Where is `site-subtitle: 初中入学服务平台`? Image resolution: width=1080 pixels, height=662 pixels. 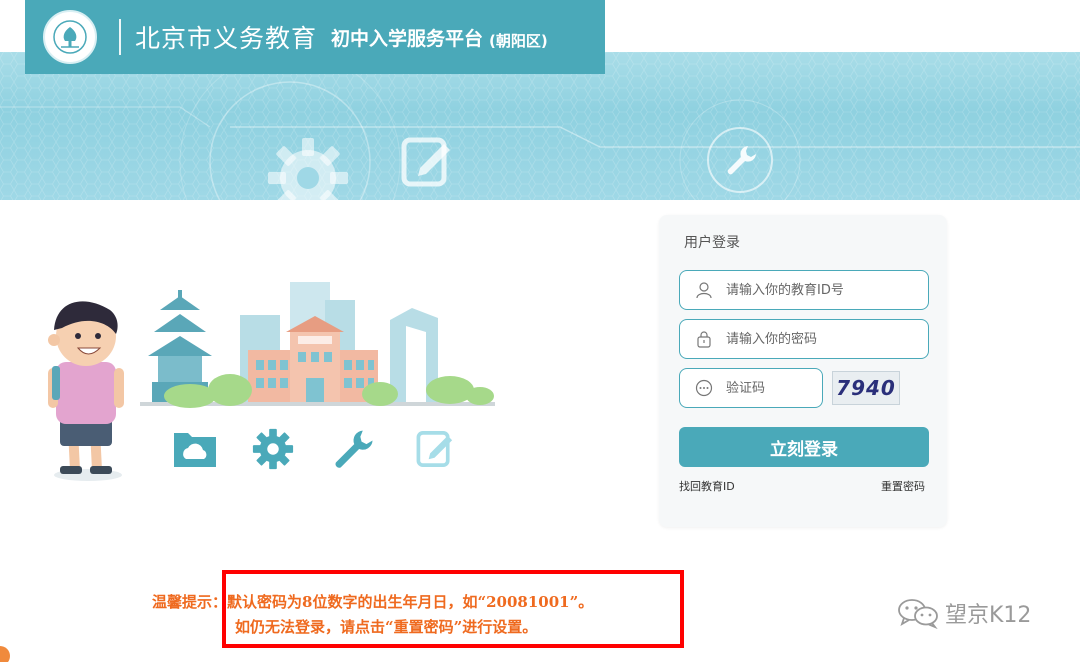 site-subtitle: 初中入学服务平台 is located at coordinates (407, 38).